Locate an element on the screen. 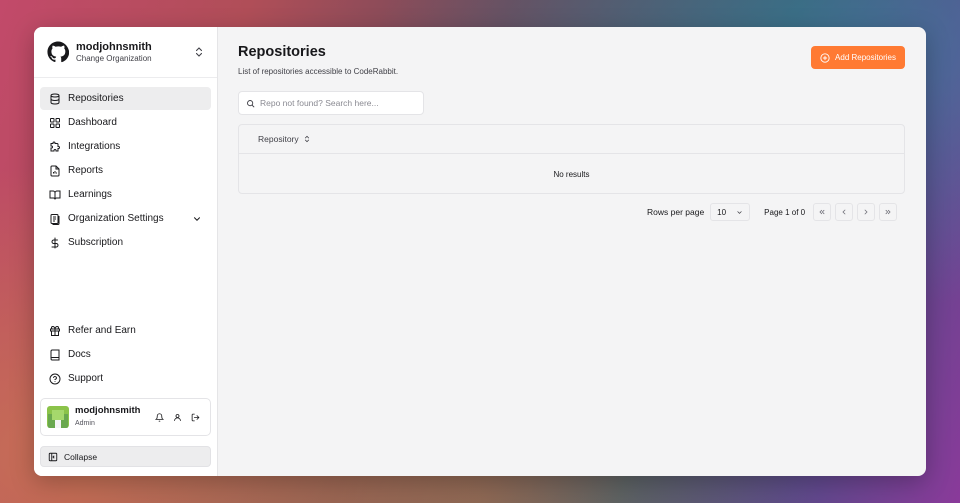 The image size is (960, 503). user-icon is located at coordinates (177, 417).